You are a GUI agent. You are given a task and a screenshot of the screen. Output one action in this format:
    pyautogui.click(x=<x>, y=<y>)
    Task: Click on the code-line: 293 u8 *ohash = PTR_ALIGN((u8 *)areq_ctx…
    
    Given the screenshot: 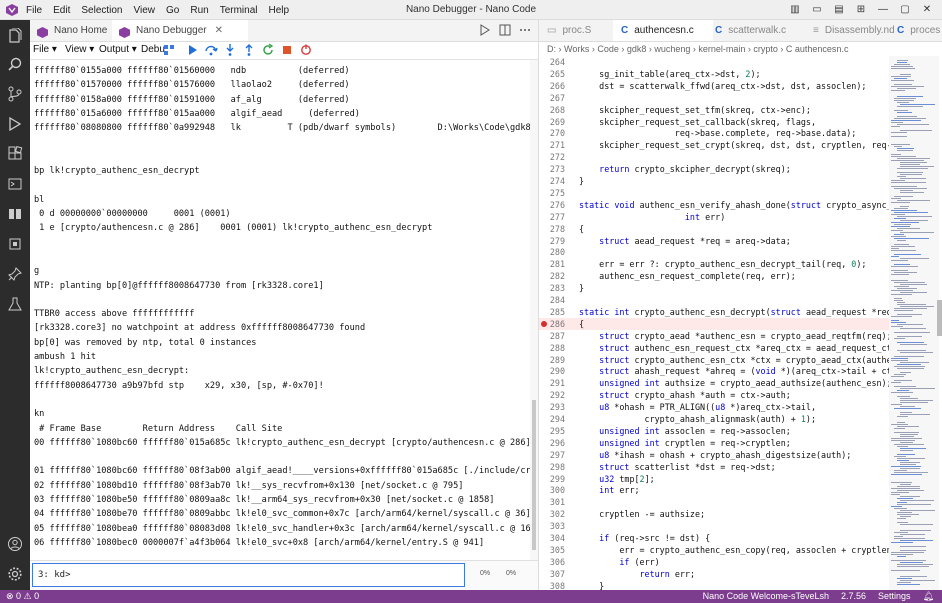 What is the action you would take?
    pyautogui.click(x=714, y=407)
    